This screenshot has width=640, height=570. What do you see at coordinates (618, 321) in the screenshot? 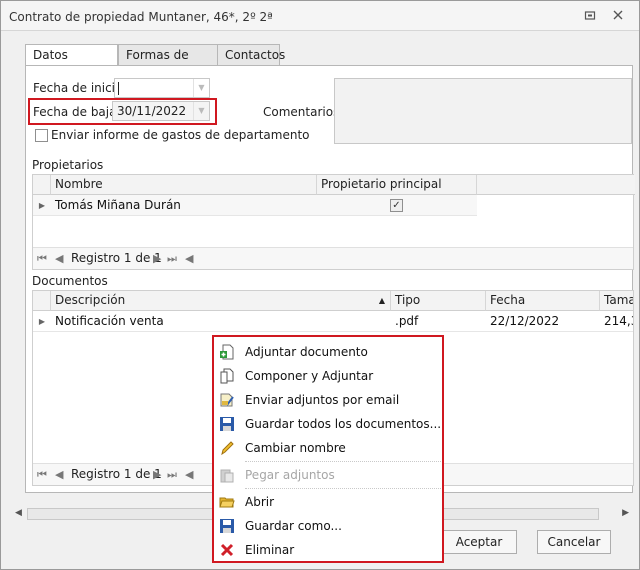
I see `documento-tamano-cell: 214,39` at bounding box center [618, 321].